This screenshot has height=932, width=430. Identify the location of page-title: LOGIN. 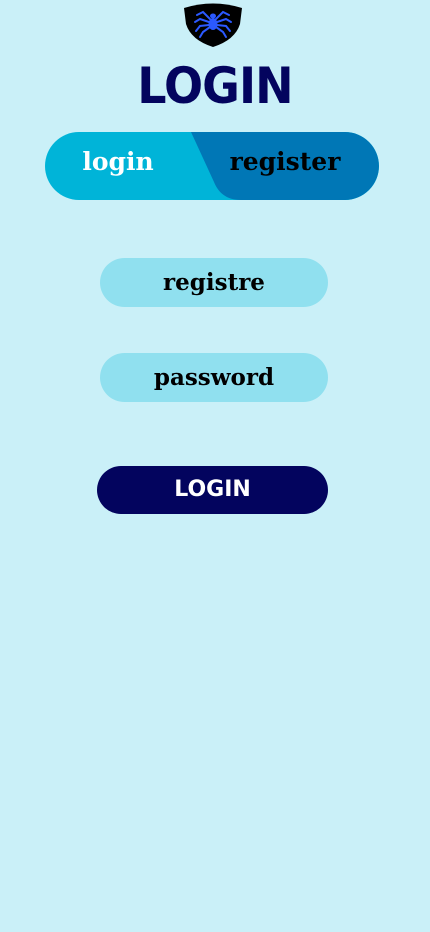
(215, 86).